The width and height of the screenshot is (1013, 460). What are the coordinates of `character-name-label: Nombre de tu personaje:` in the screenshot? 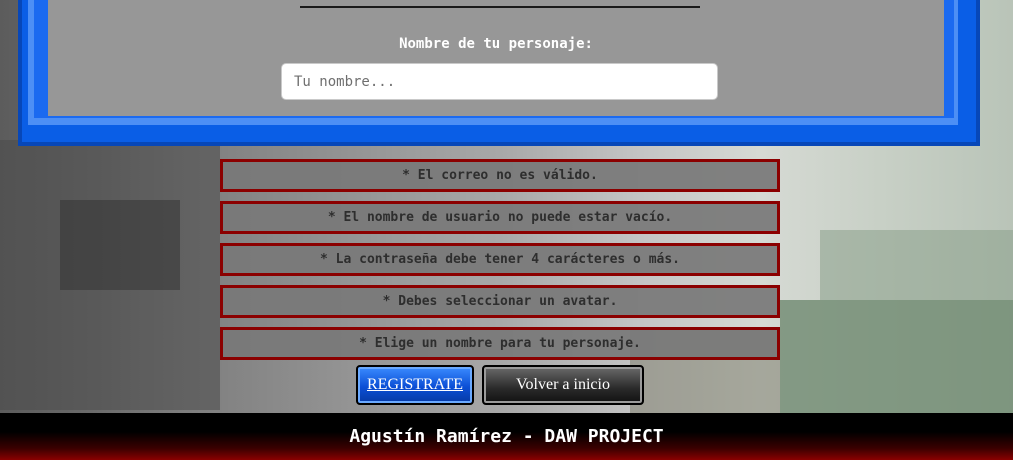 It's located at (496, 44).